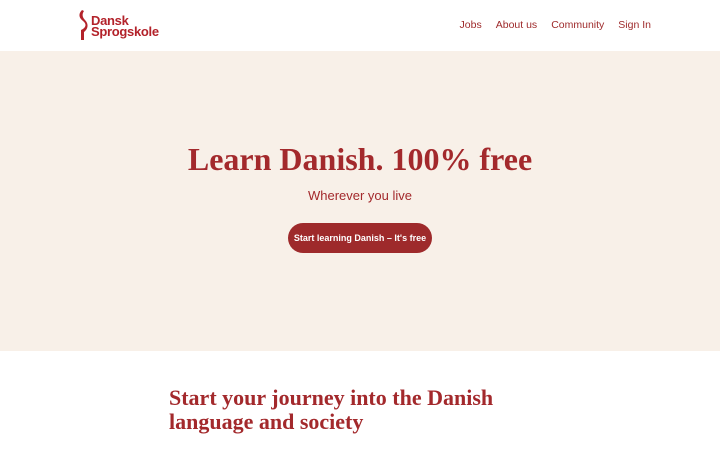 Image resolution: width=720 pixels, height=450 pixels. I want to click on nav-item-jobs: Jobs, so click(471, 25).